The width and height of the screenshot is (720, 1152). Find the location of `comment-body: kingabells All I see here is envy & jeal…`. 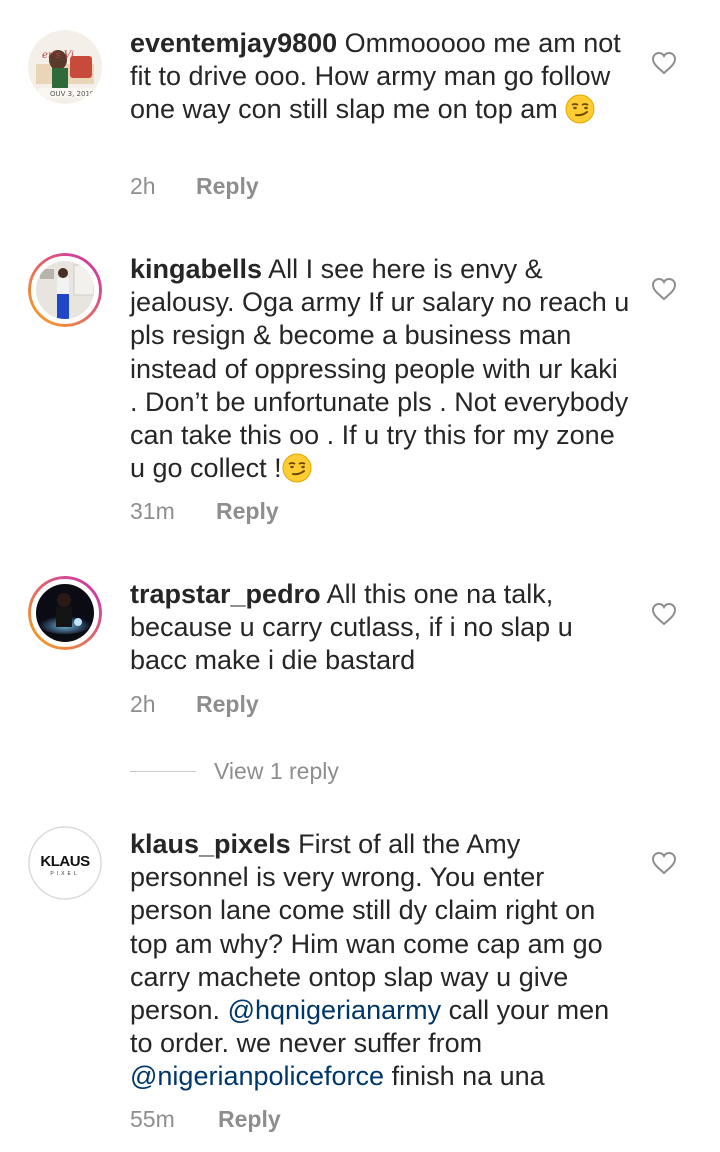

comment-body: kingabells All I see here is envy & jeal… is located at coordinates (380, 369).